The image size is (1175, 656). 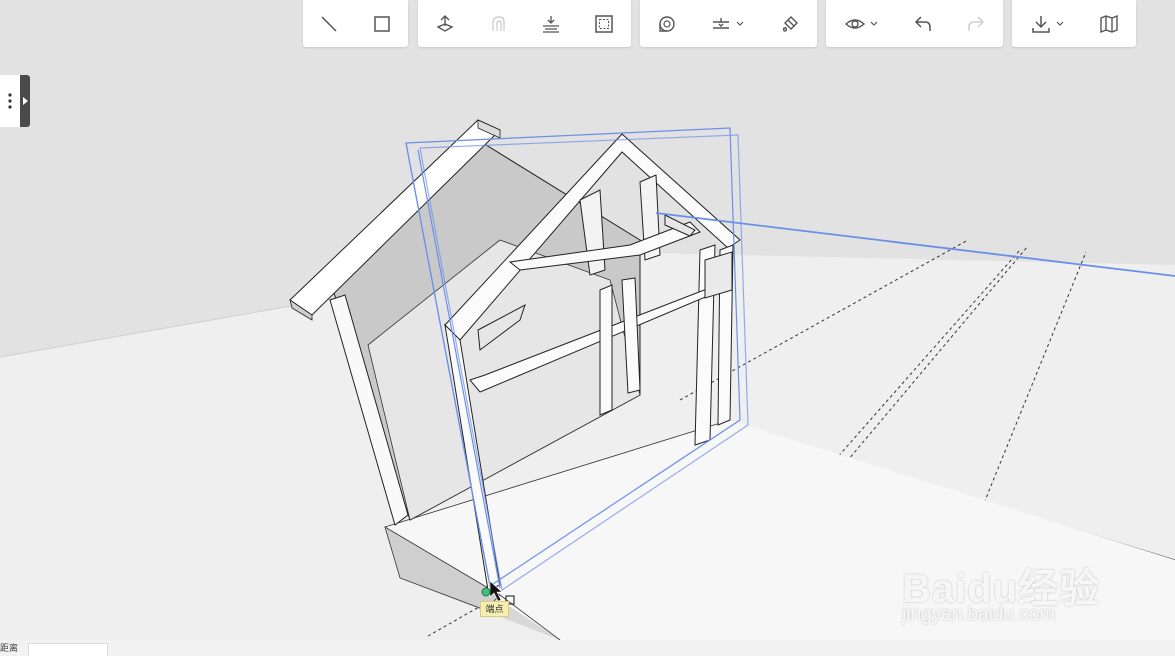 I want to click on push-pull-icon, so click(x=444, y=23).